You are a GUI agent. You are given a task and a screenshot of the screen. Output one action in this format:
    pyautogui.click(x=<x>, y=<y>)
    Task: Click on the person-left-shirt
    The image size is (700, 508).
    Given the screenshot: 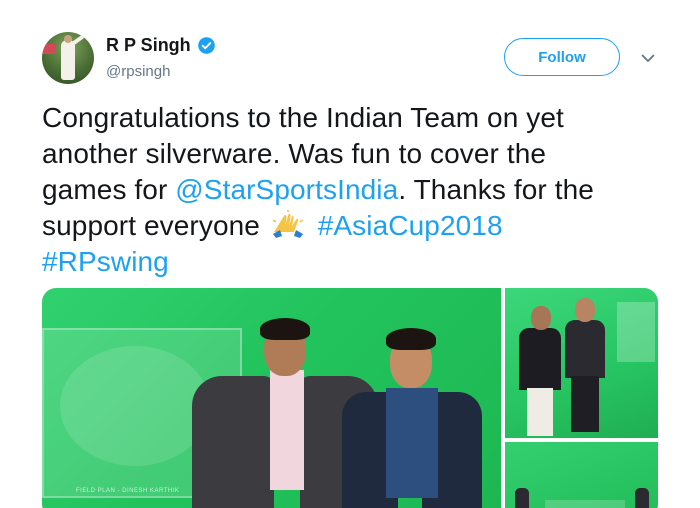 What is the action you would take?
    pyautogui.click(x=287, y=430)
    